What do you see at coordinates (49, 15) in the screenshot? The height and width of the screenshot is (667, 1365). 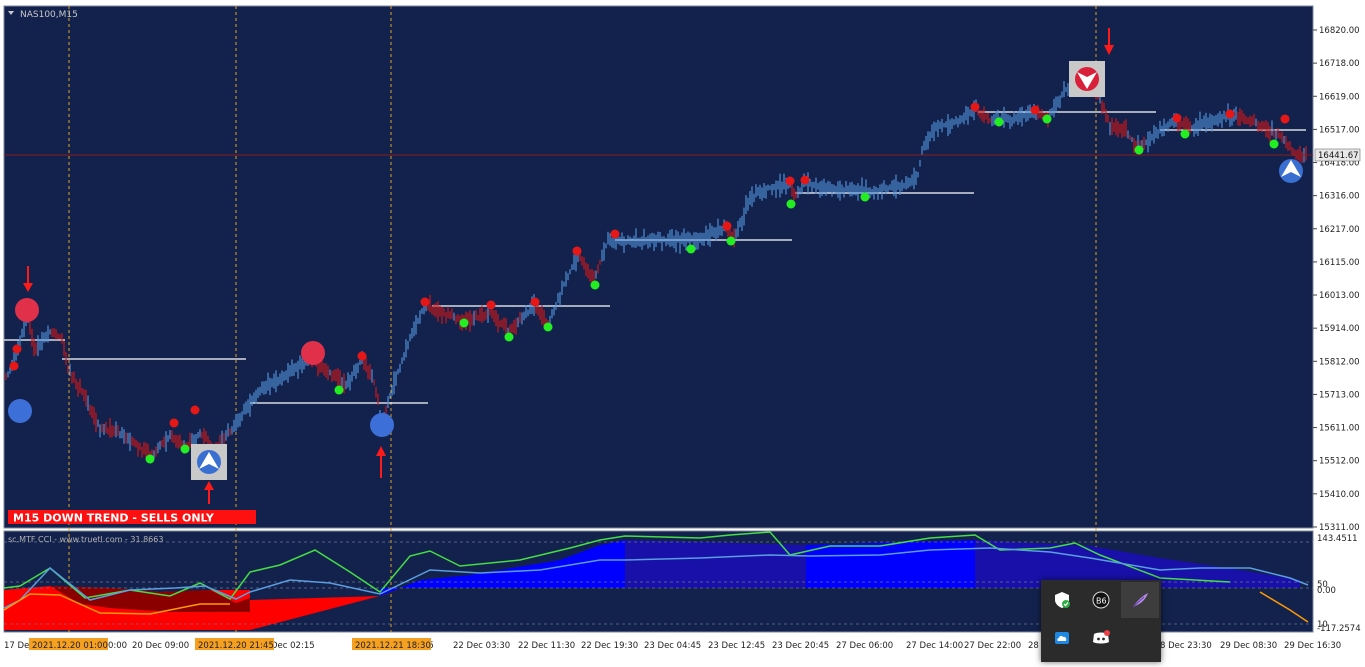 I see `symbol-label: NAS100,M15` at bounding box center [49, 15].